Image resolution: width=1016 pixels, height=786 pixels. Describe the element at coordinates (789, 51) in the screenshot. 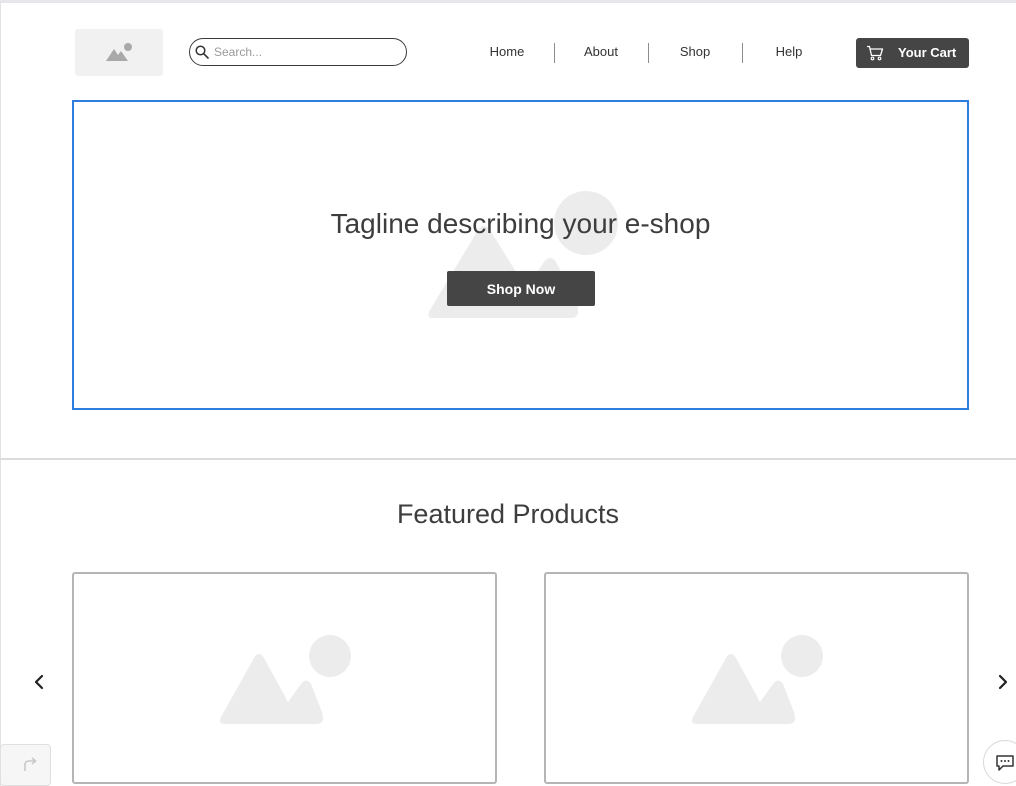

I see `nav-help-link: Help` at that location.